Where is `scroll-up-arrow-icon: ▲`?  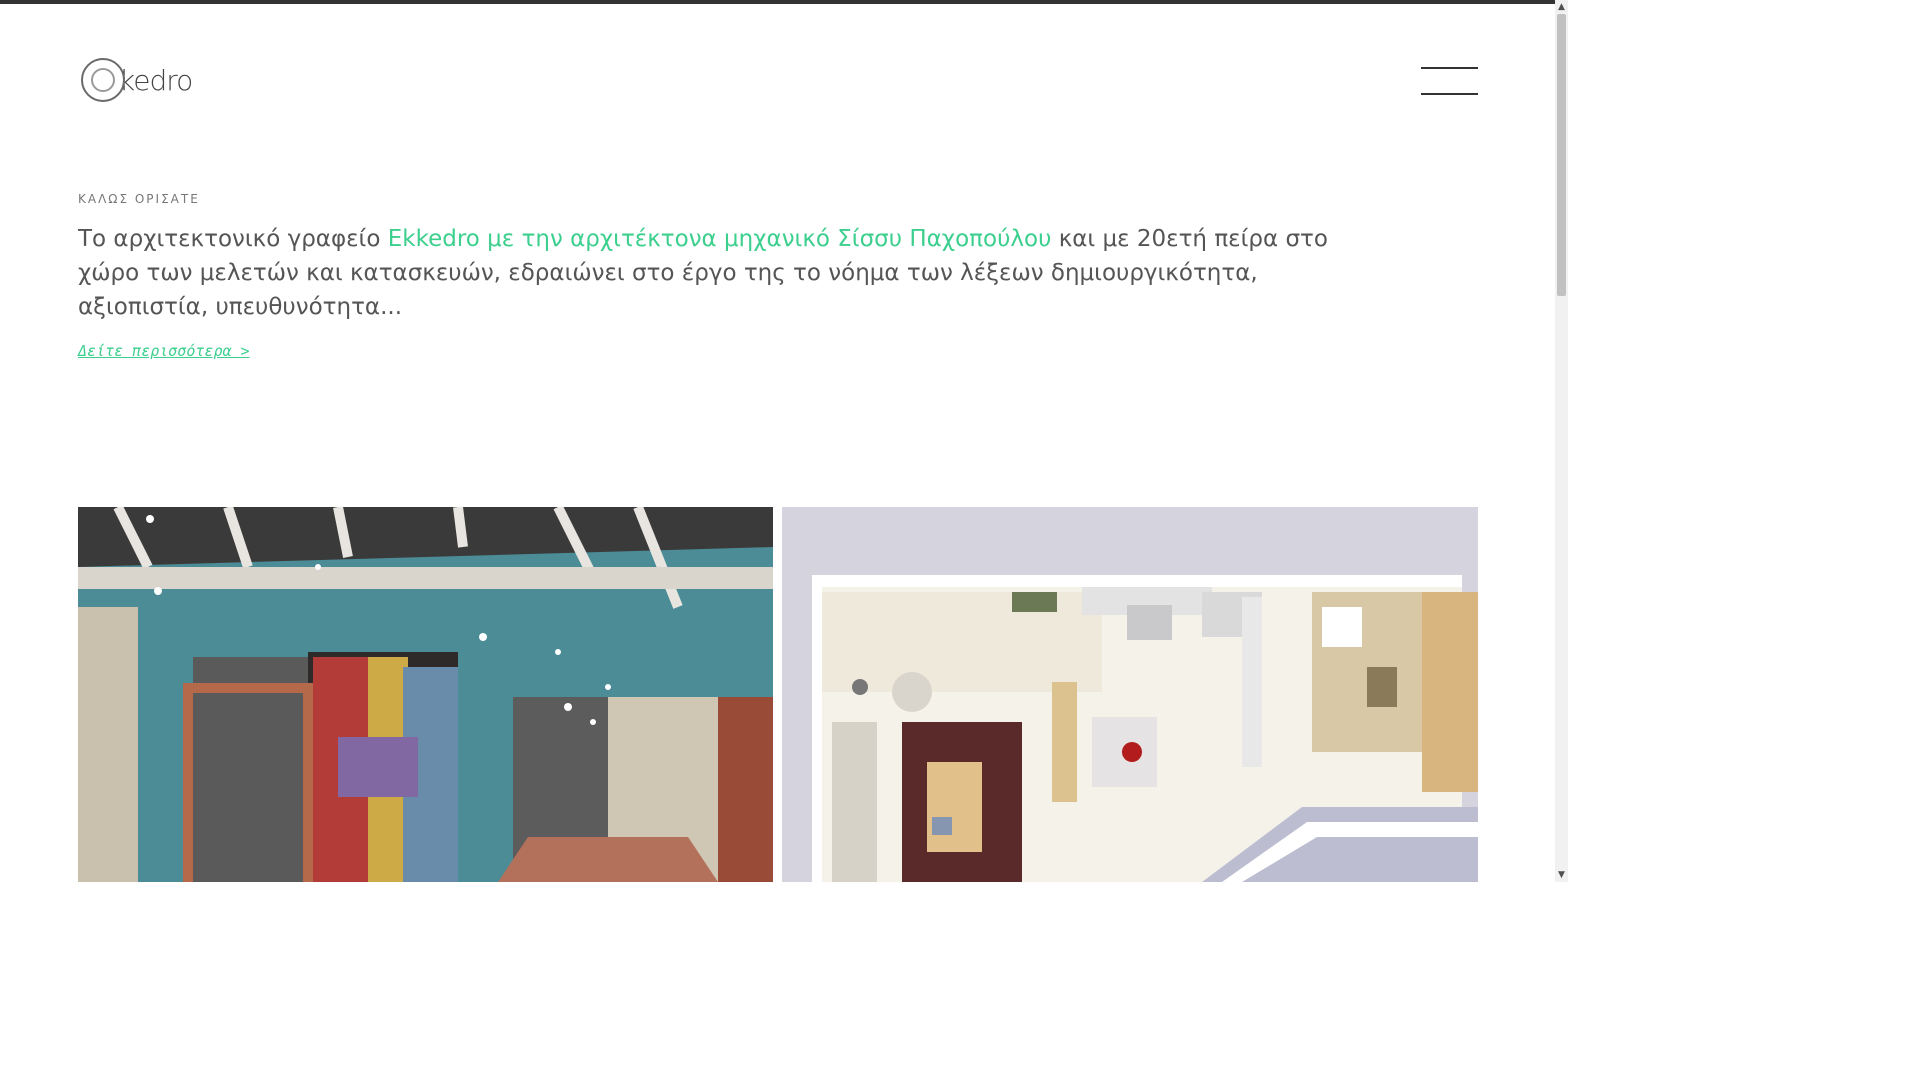
scroll-up-arrow-icon: ▲ is located at coordinates (1561, 7).